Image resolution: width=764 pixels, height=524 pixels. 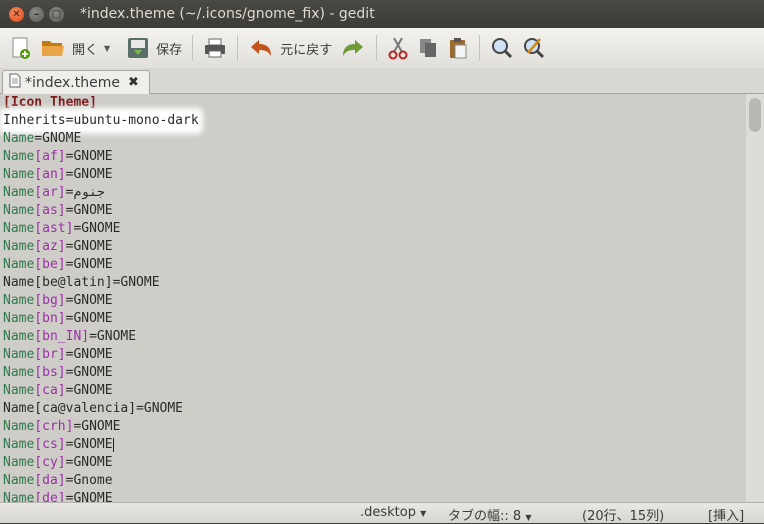 What do you see at coordinates (373, 229) in the screenshot?
I see `code-line: Name[ast]=GNOME` at bounding box center [373, 229].